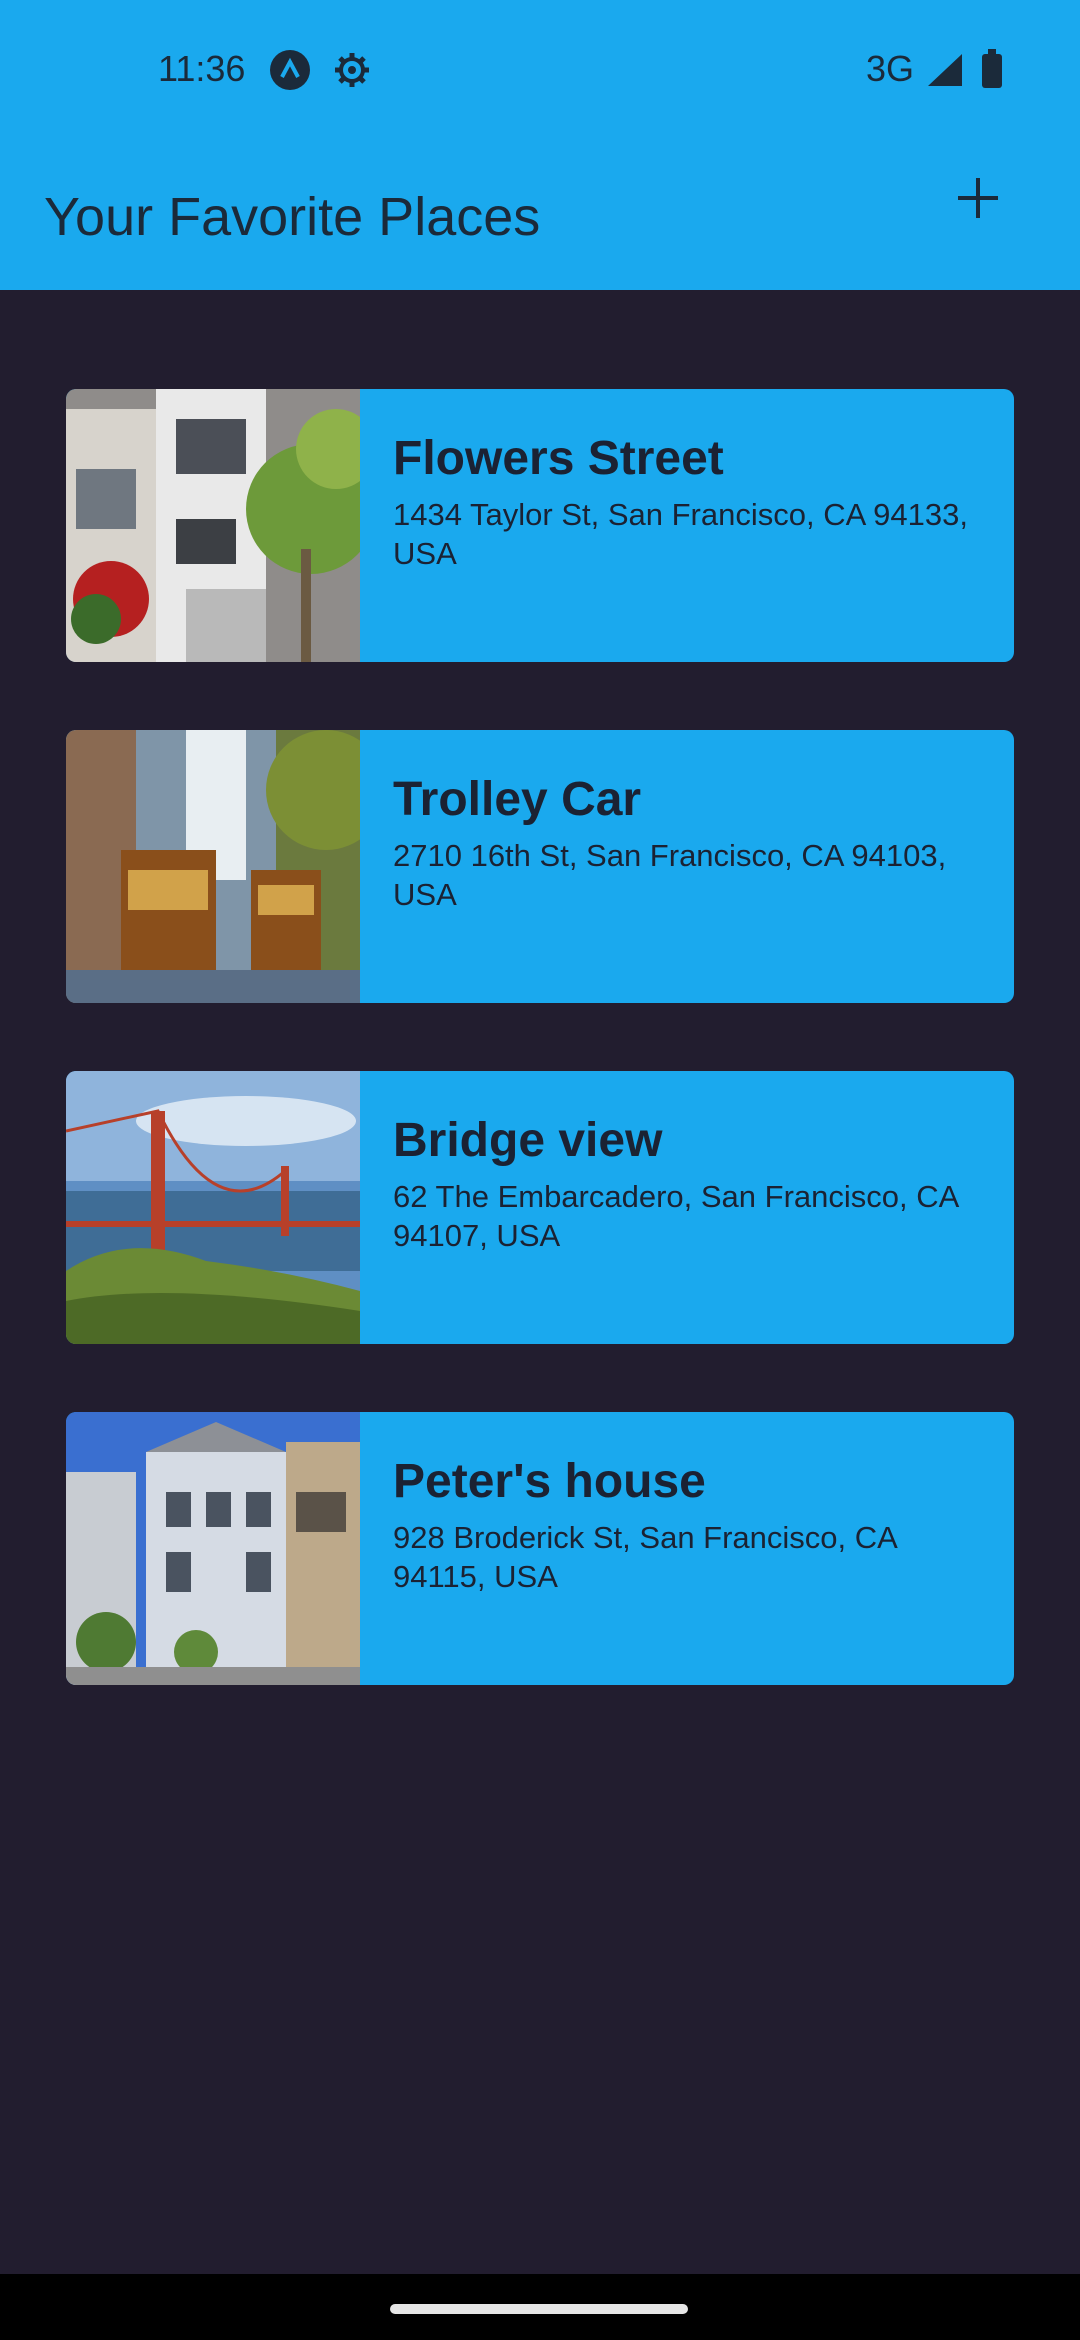 The height and width of the screenshot is (2340, 1080). Describe the element at coordinates (540, 70) in the screenshot. I see `status-bar: 11:36 3G` at that location.